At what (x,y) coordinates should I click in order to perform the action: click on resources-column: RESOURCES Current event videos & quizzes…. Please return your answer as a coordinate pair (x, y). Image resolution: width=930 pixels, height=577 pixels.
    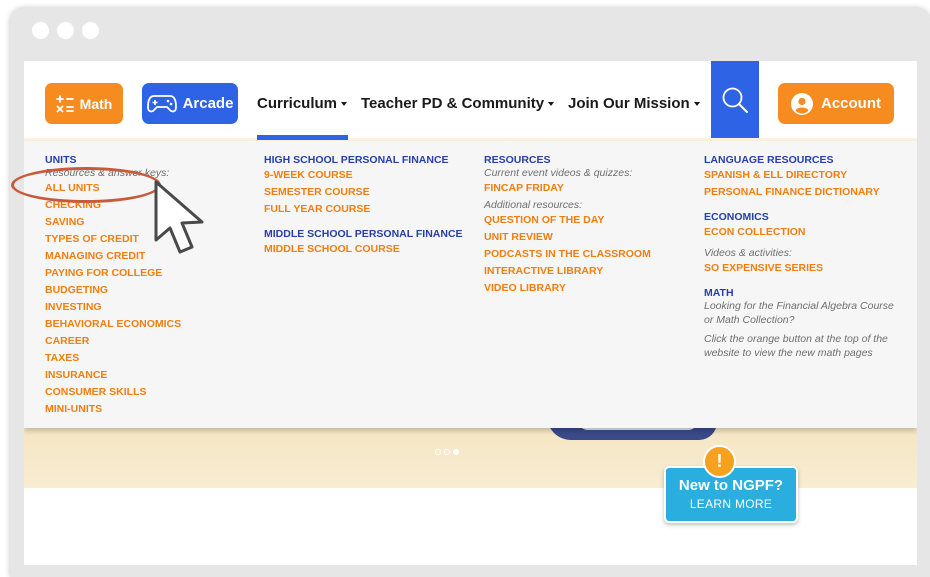
    Looking at the image, I should click on (567, 225).